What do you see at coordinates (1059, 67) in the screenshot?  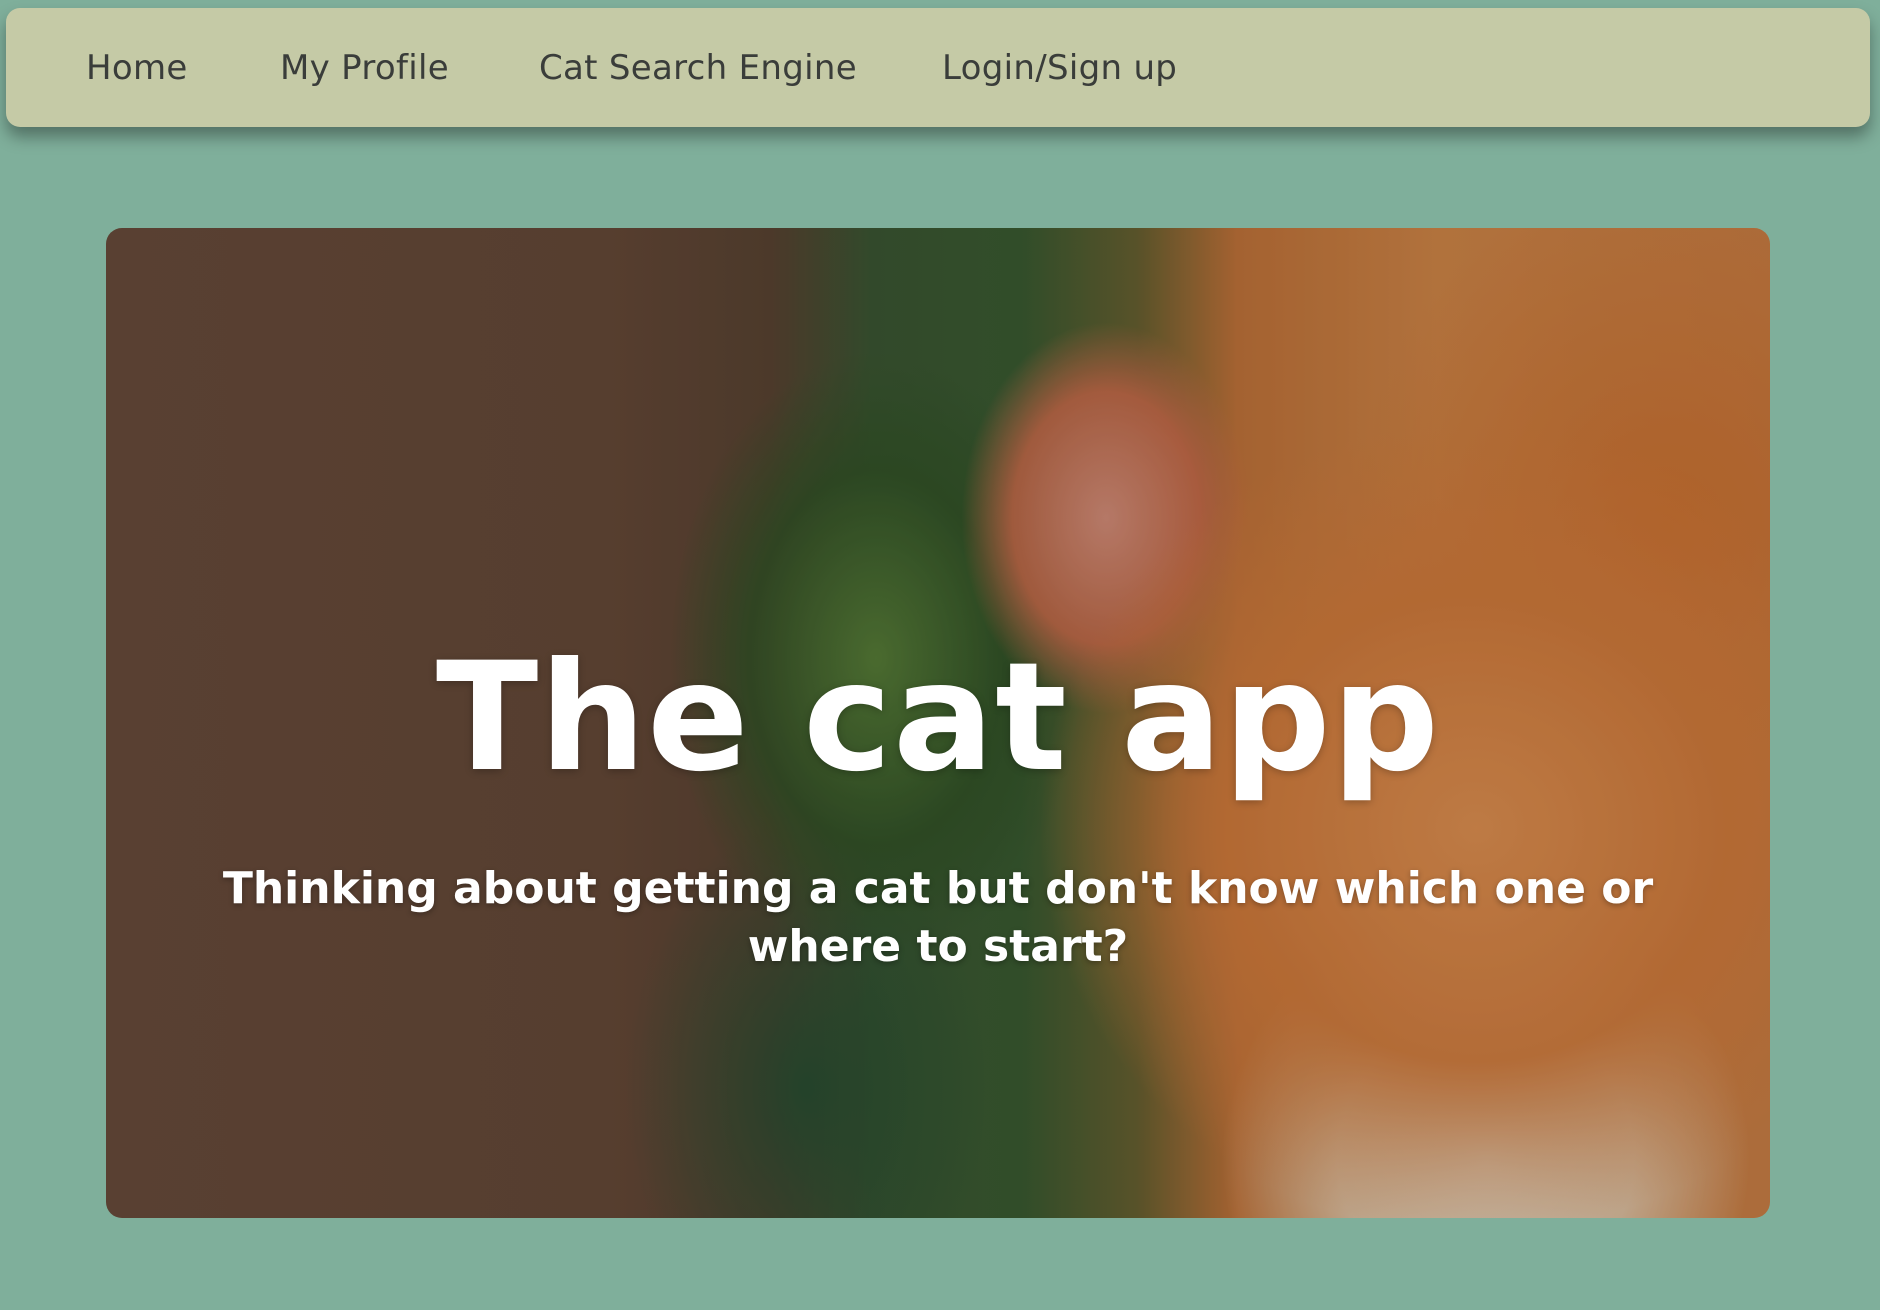 I see `nav-login-signup-link: Login/Sign up` at bounding box center [1059, 67].